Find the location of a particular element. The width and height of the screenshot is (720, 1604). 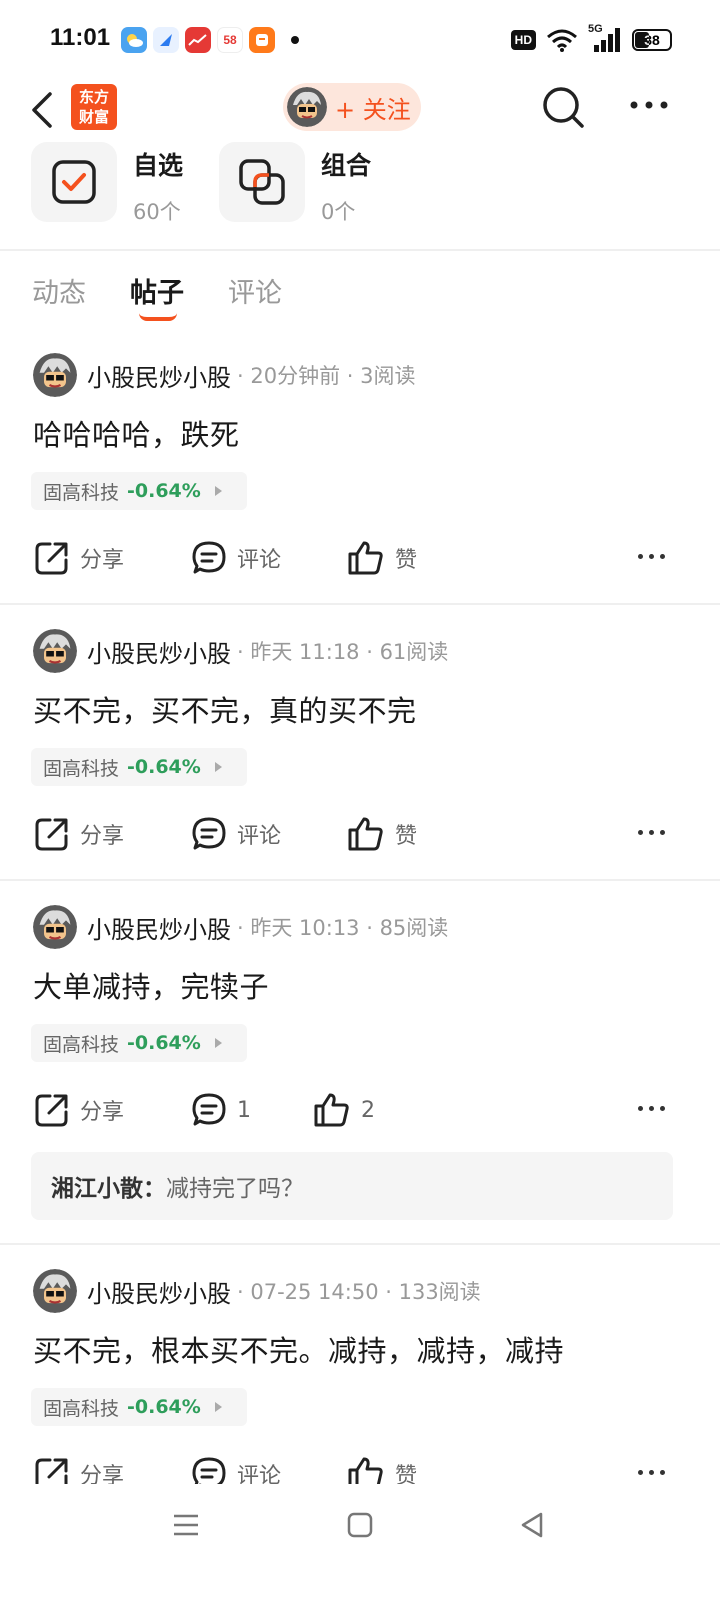

post-meta: · 20分钟前 · 3阅读 is located at coordinates (326, 376).